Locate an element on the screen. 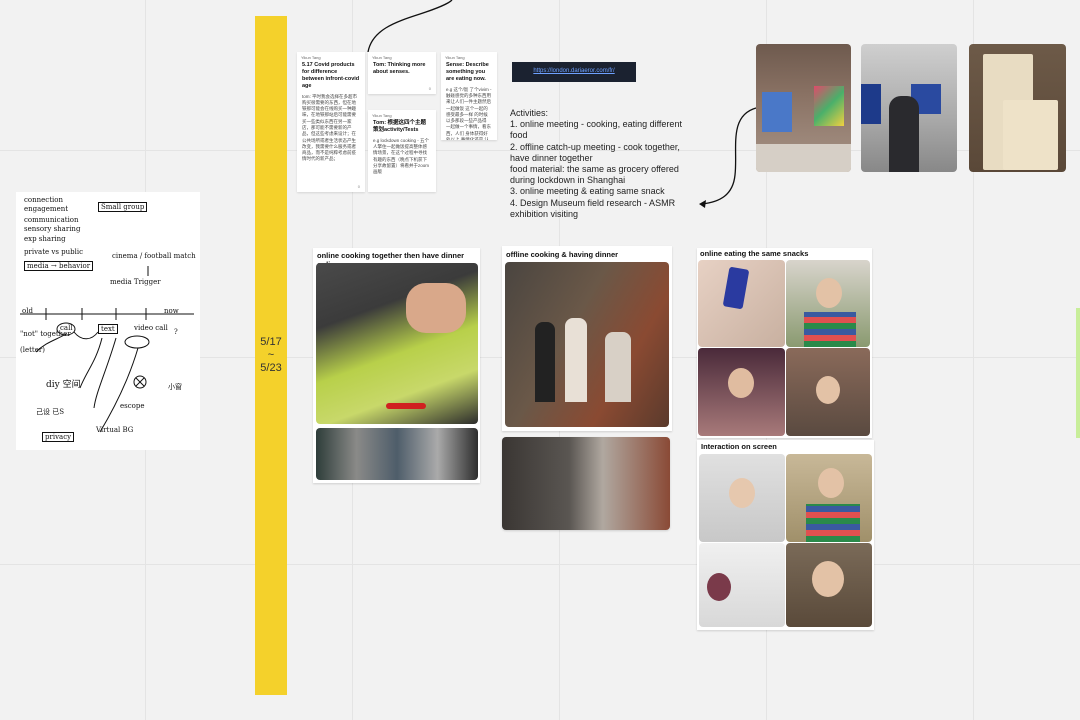 The image size is (1080, 720). note-title: Tom: 根据这四个主题策划activity/Tests is located at coordinates (400, 126).